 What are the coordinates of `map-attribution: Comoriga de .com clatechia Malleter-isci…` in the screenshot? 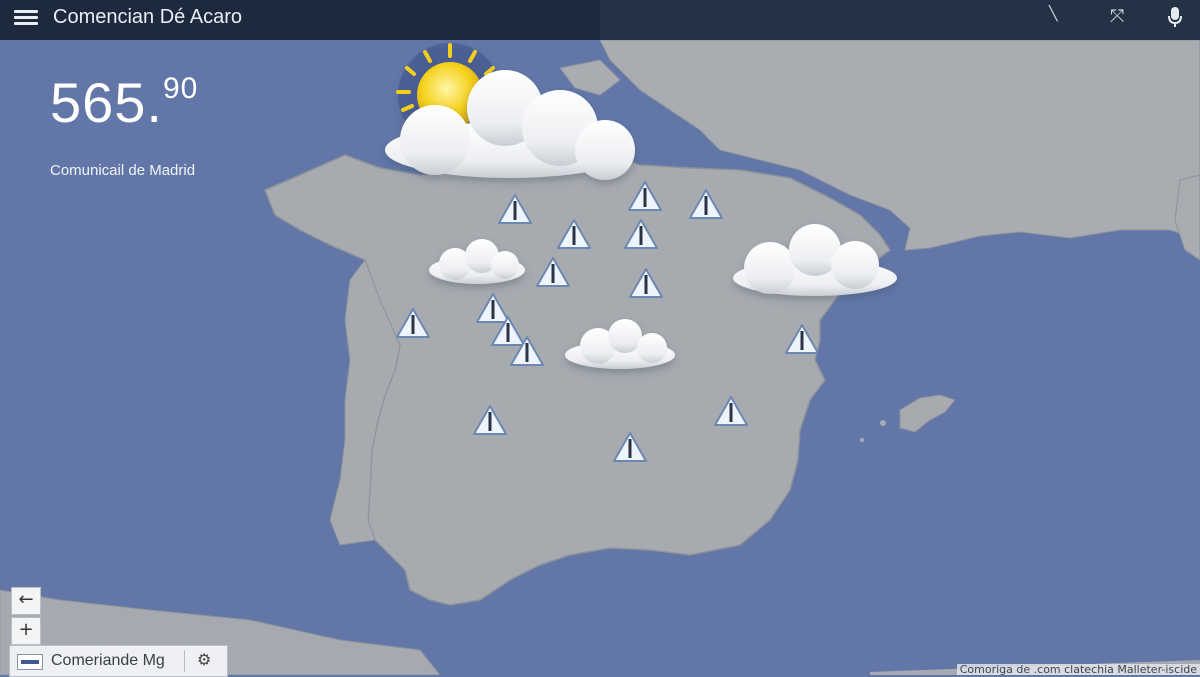 It's located at (1078, 669).